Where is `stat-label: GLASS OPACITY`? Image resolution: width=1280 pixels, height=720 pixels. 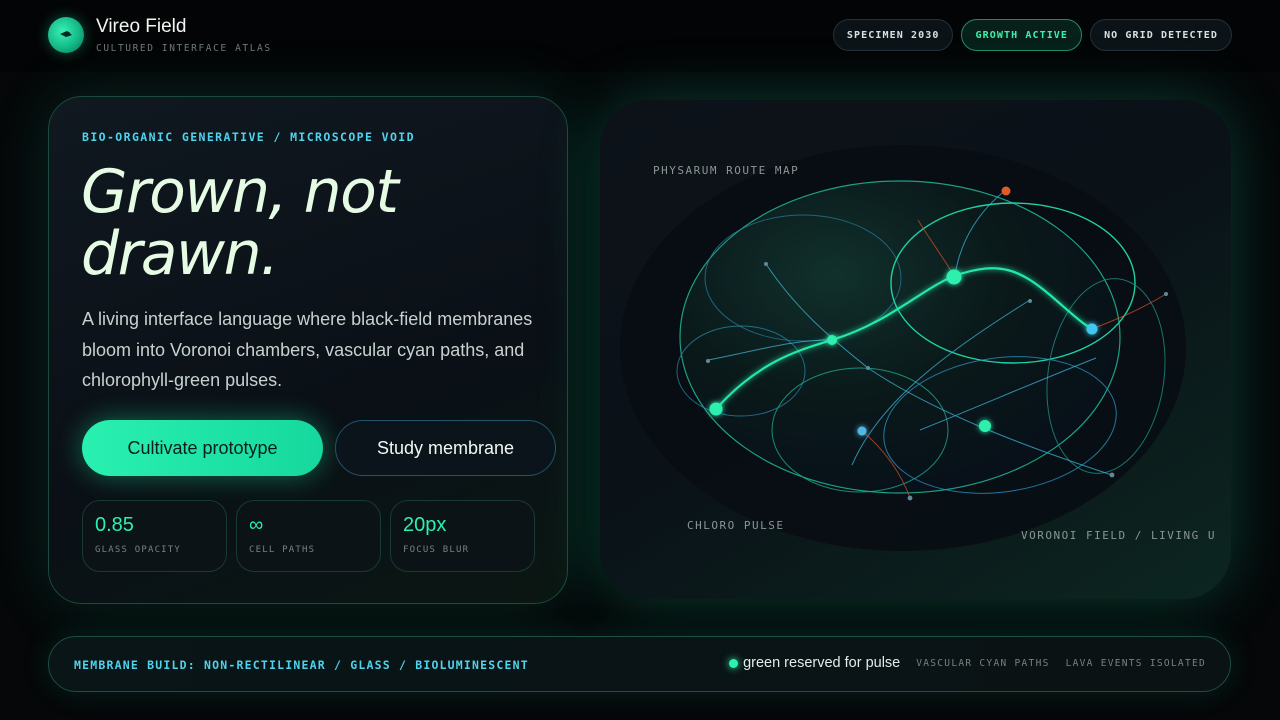
stat-label: GLASS OPACITY is located at coordinates (138, 550).